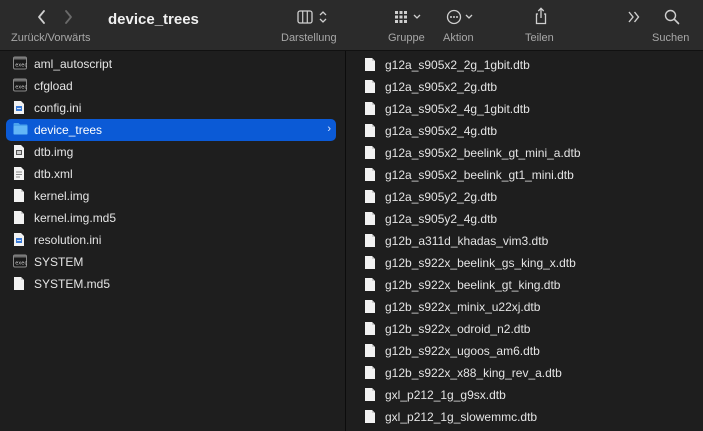  I want to click on list-item: exec cfgload, so click(171, 86).